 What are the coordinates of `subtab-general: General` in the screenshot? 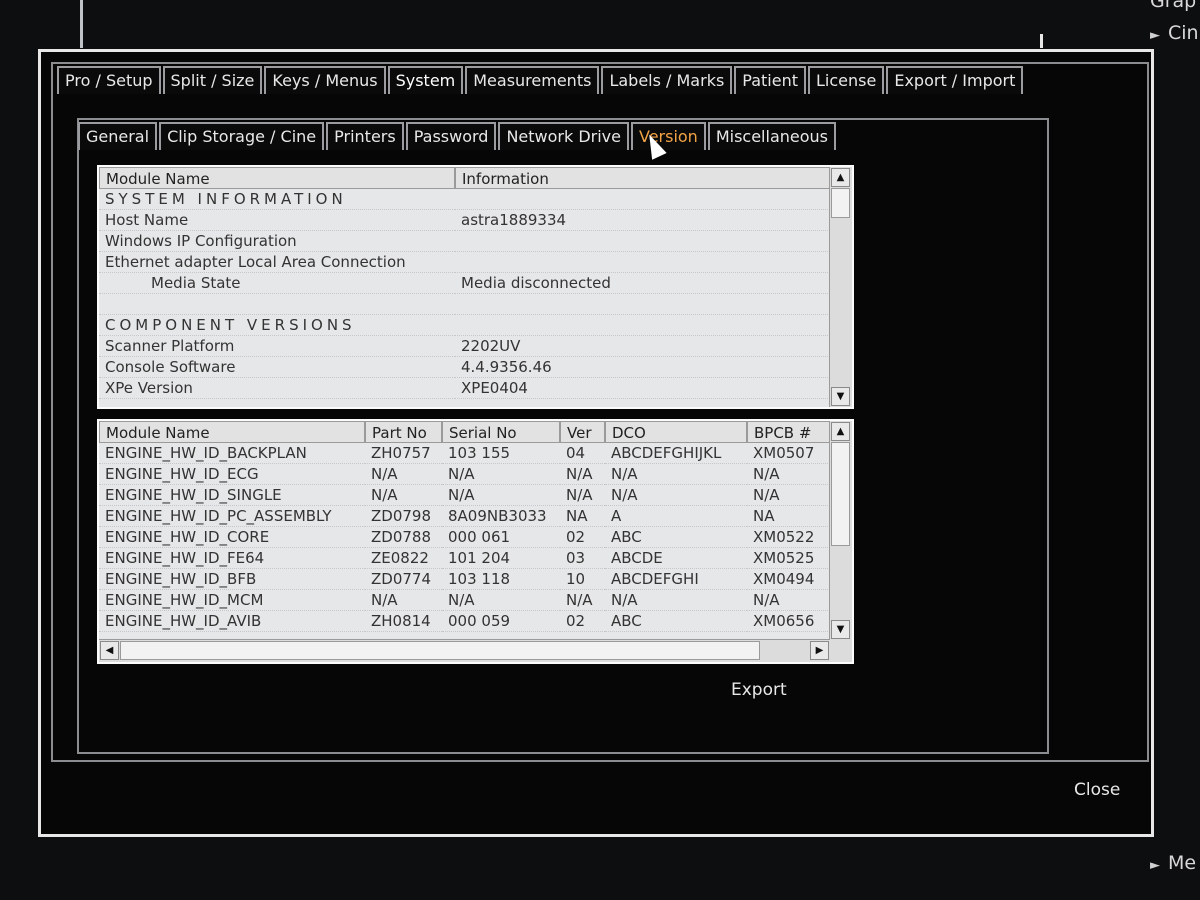 It's located at (118, 136).